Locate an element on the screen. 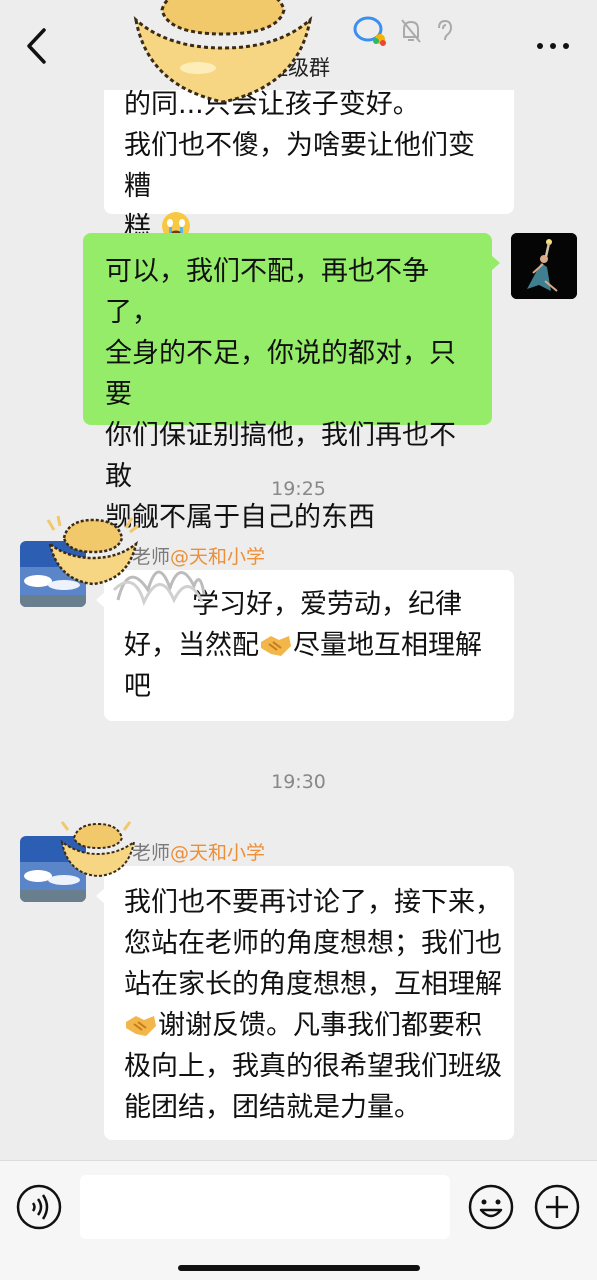 This screenshot has height=1280, width=597. message-line: 吧 is located at coordinates (137, 686).